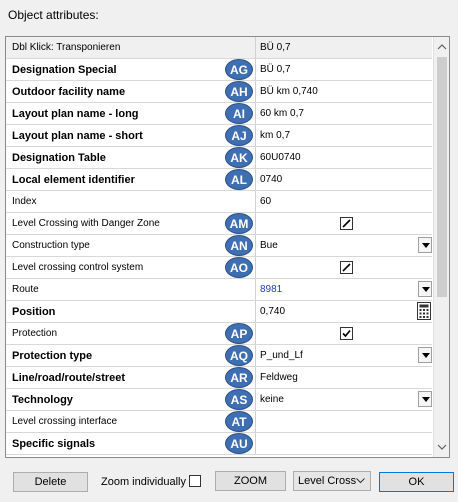 The image size is (458, 502). I want to click on attribute-label: Level Crossing with Danger Zone, so click(131, 223).